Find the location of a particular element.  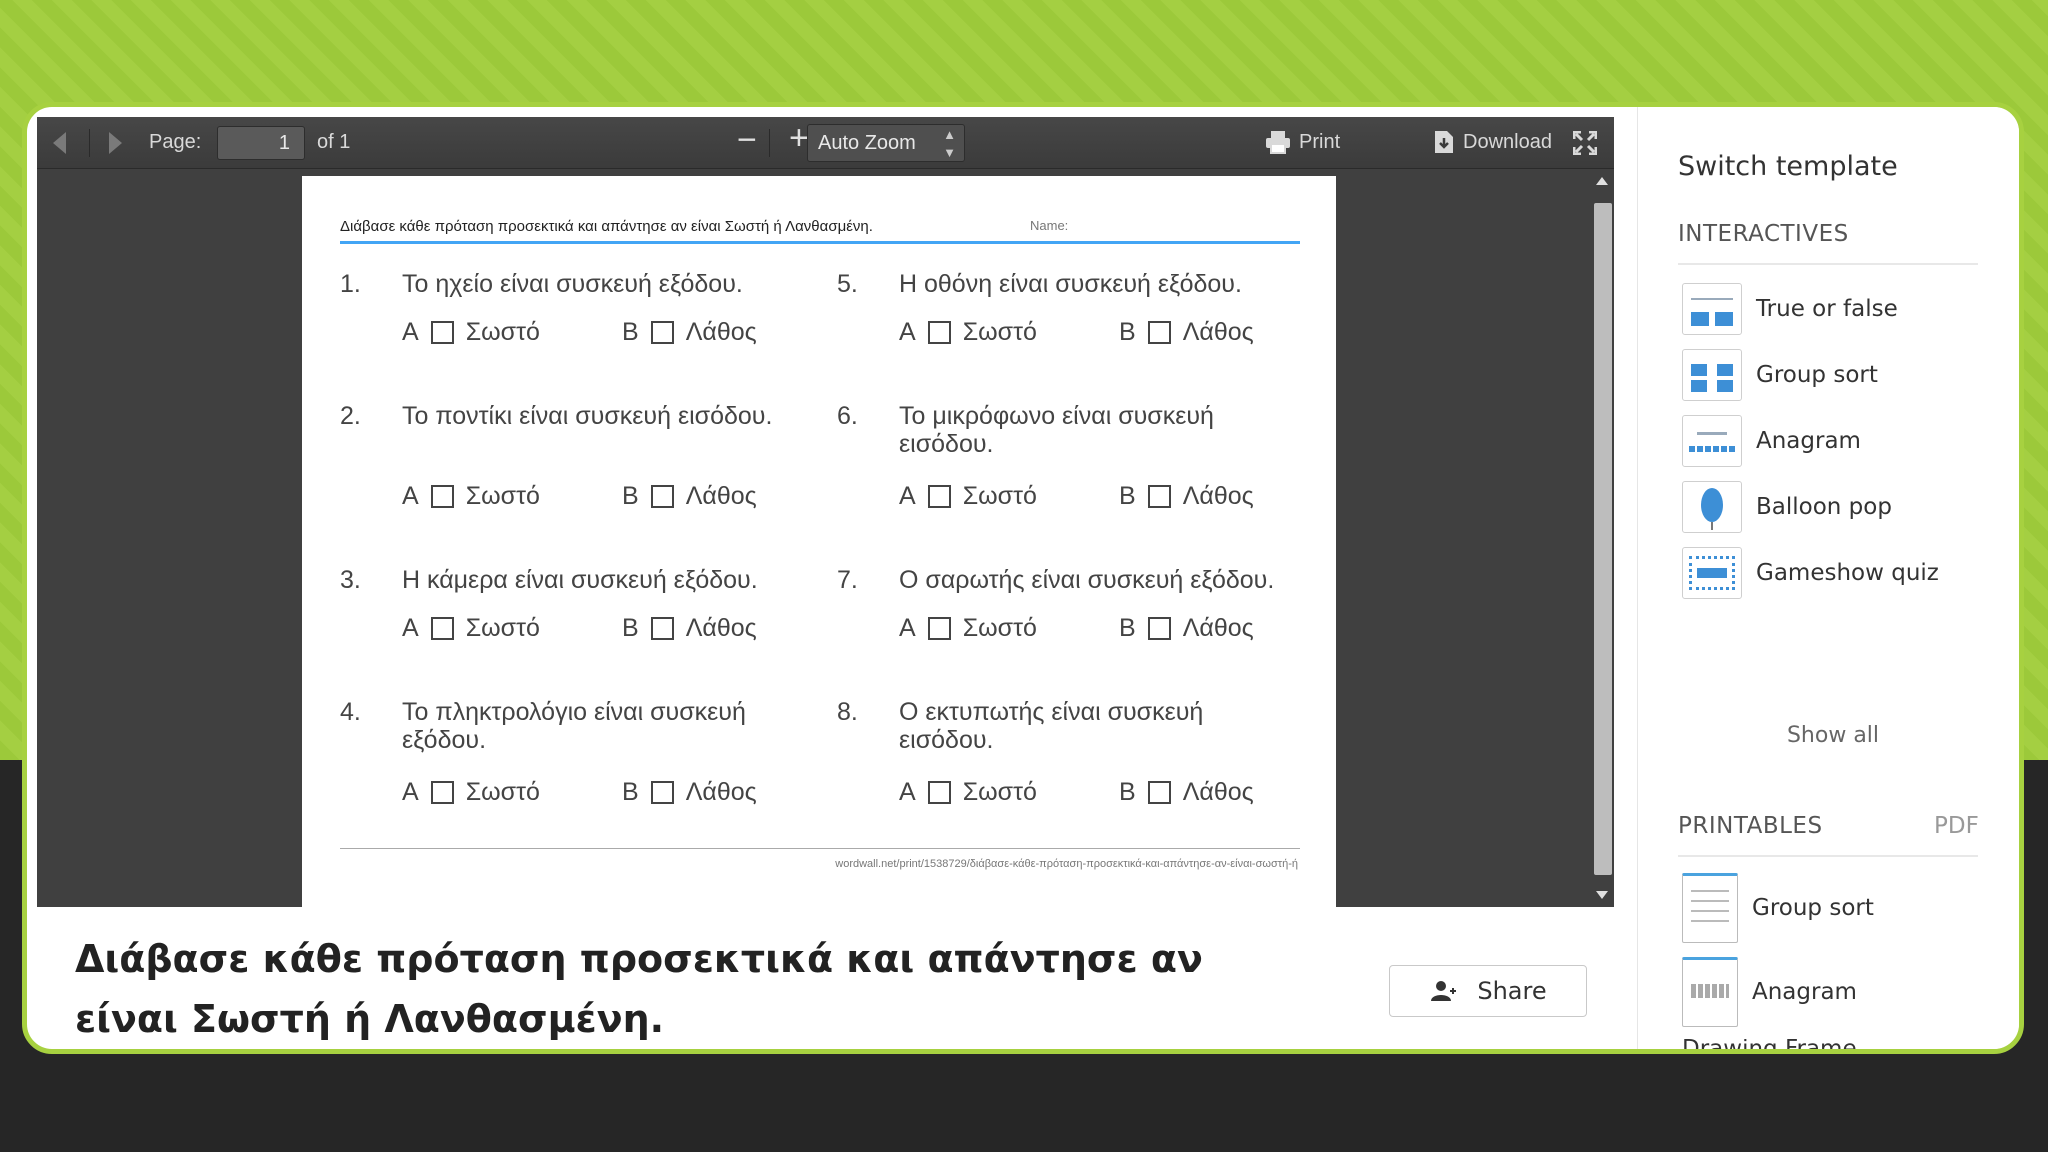

page-number-input: 1 is located at coordinates (261, 143).